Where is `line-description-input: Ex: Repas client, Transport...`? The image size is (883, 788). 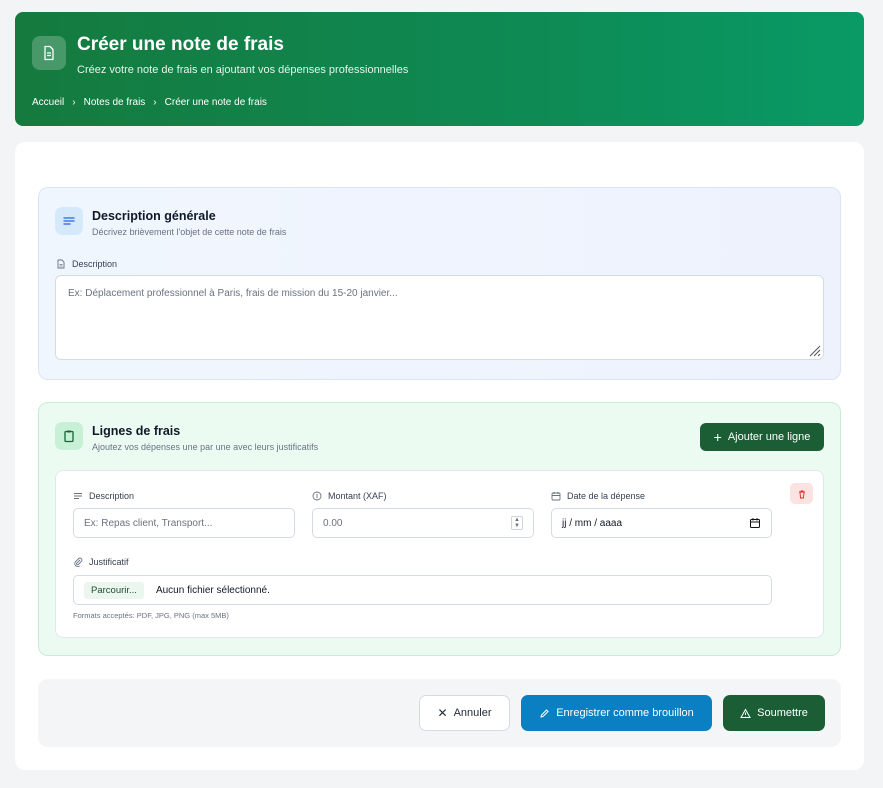
line-description-input: Ex: Repas client, Transport... is located at coordinates (184, 523).